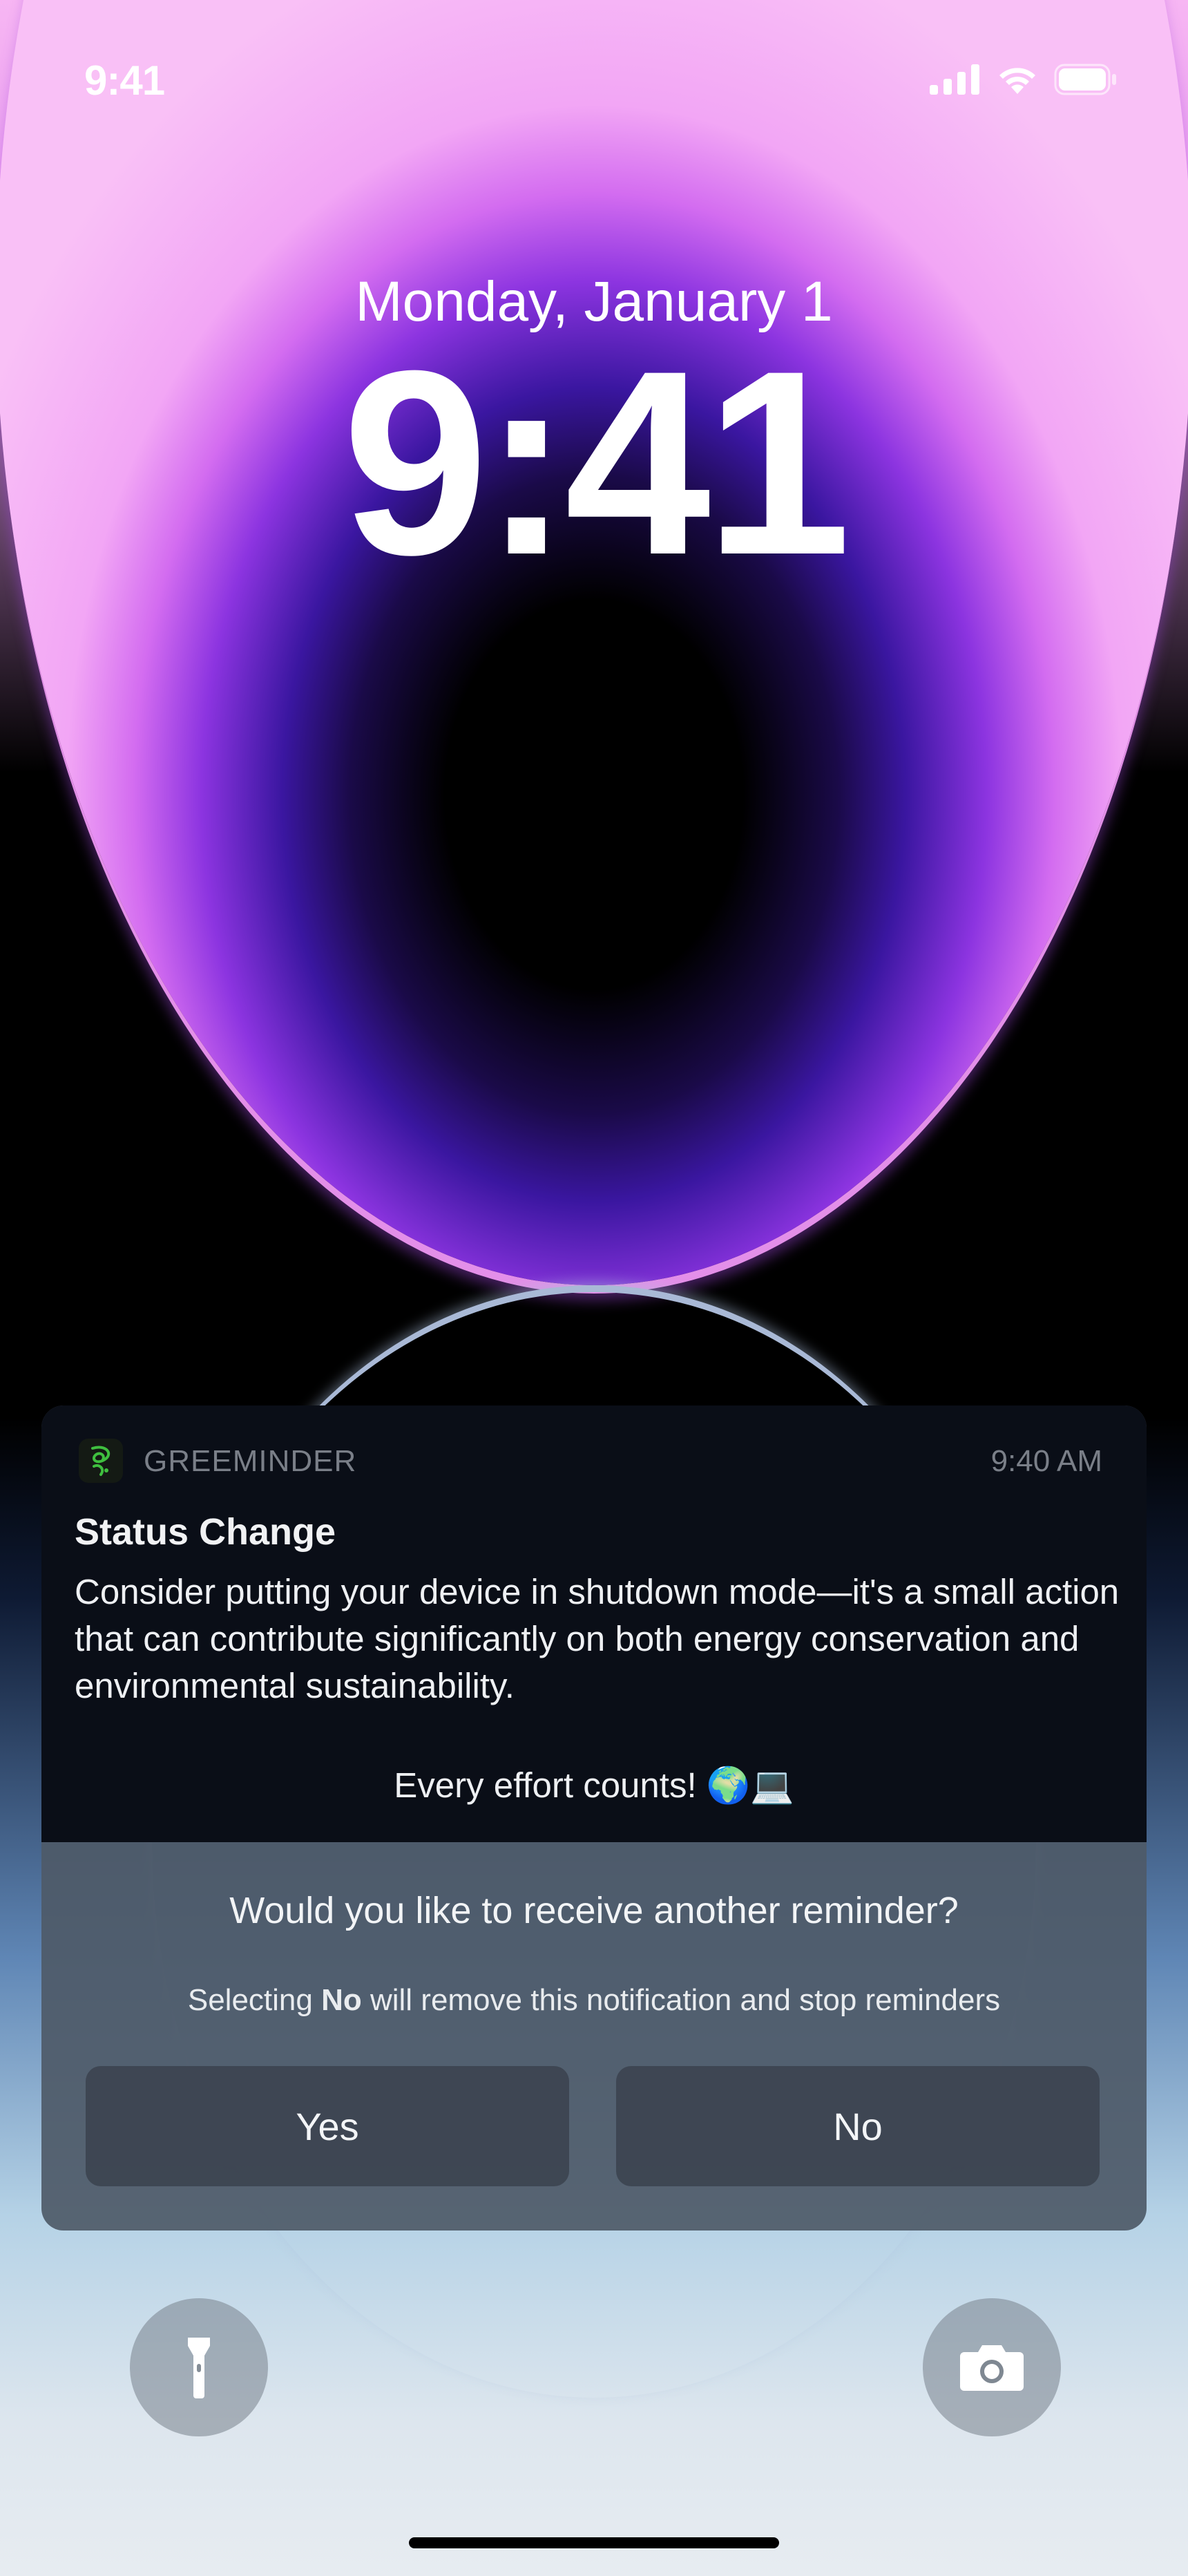 The width and height of the screenshot is (1188, 2576). I want to click on status-icons, so click(1024, 79).